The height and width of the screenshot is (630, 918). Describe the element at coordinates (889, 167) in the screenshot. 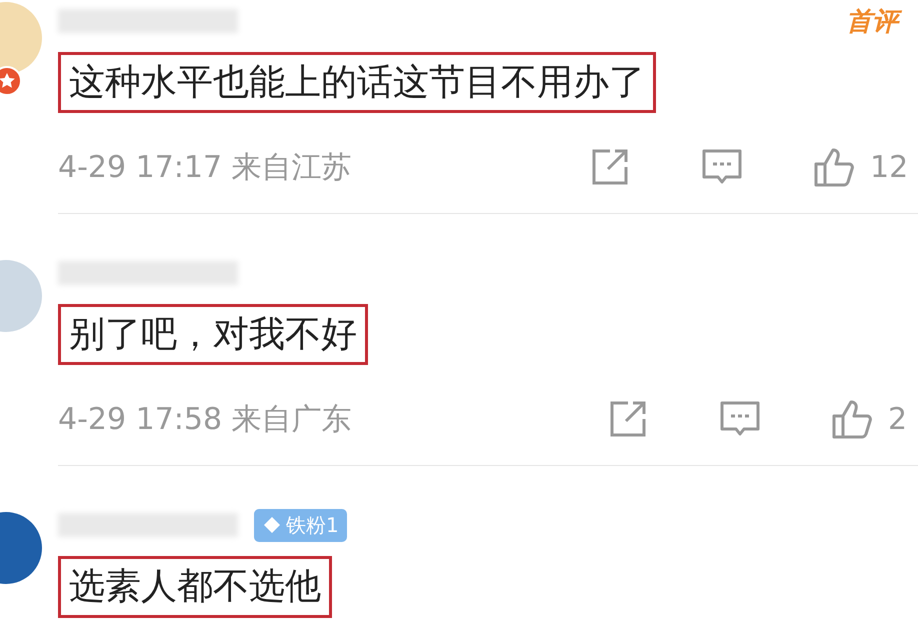

I see `like-count: 12` at that location.